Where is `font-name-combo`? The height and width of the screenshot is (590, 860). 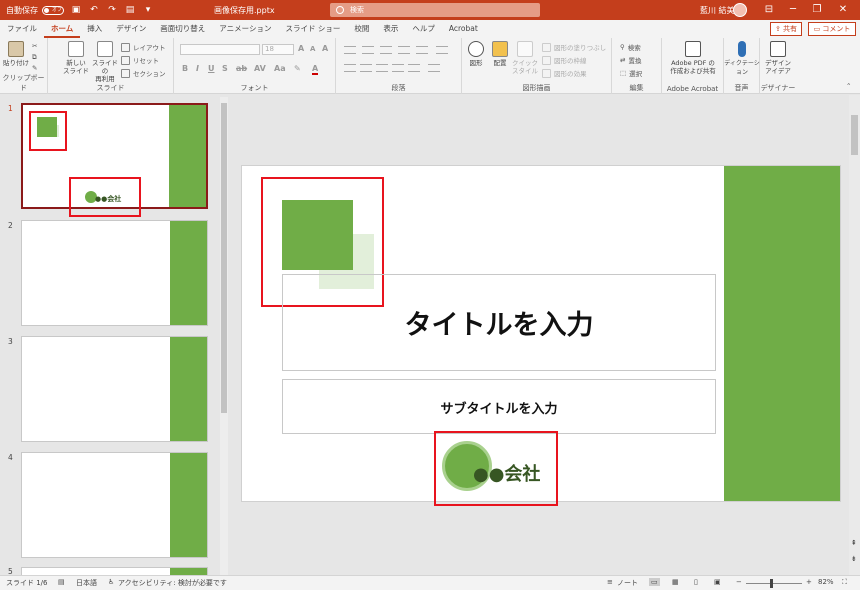 font-name-combo is located at coordinates (220, 49).